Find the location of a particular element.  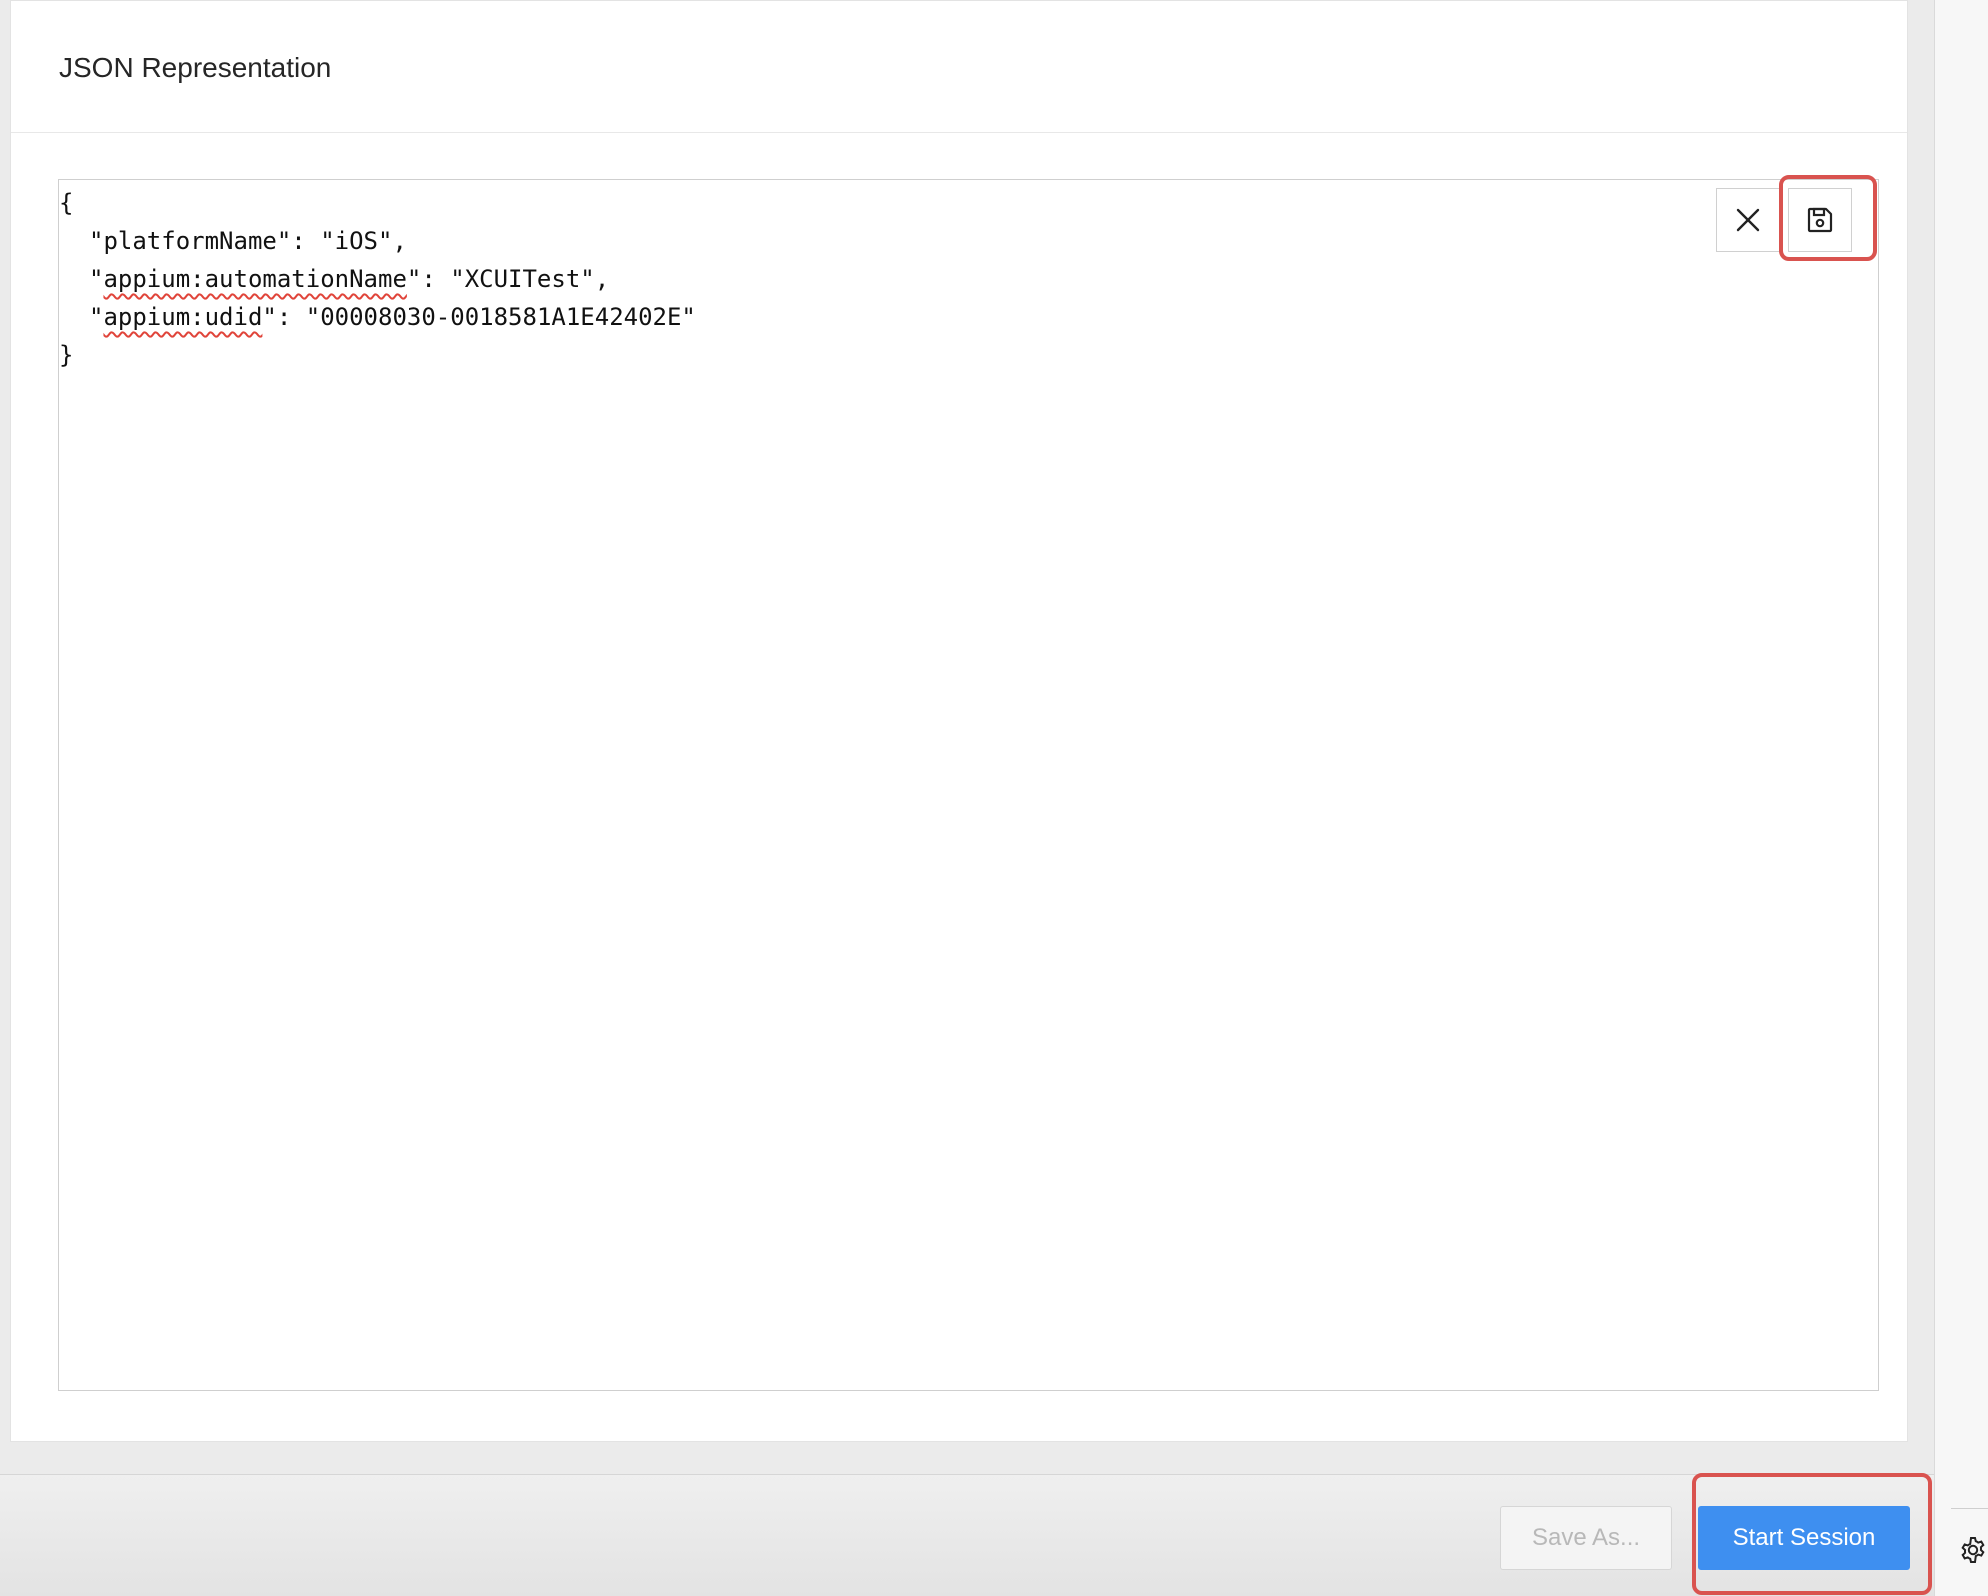

sidebar-divider is located at coordinates (1969, 1508).